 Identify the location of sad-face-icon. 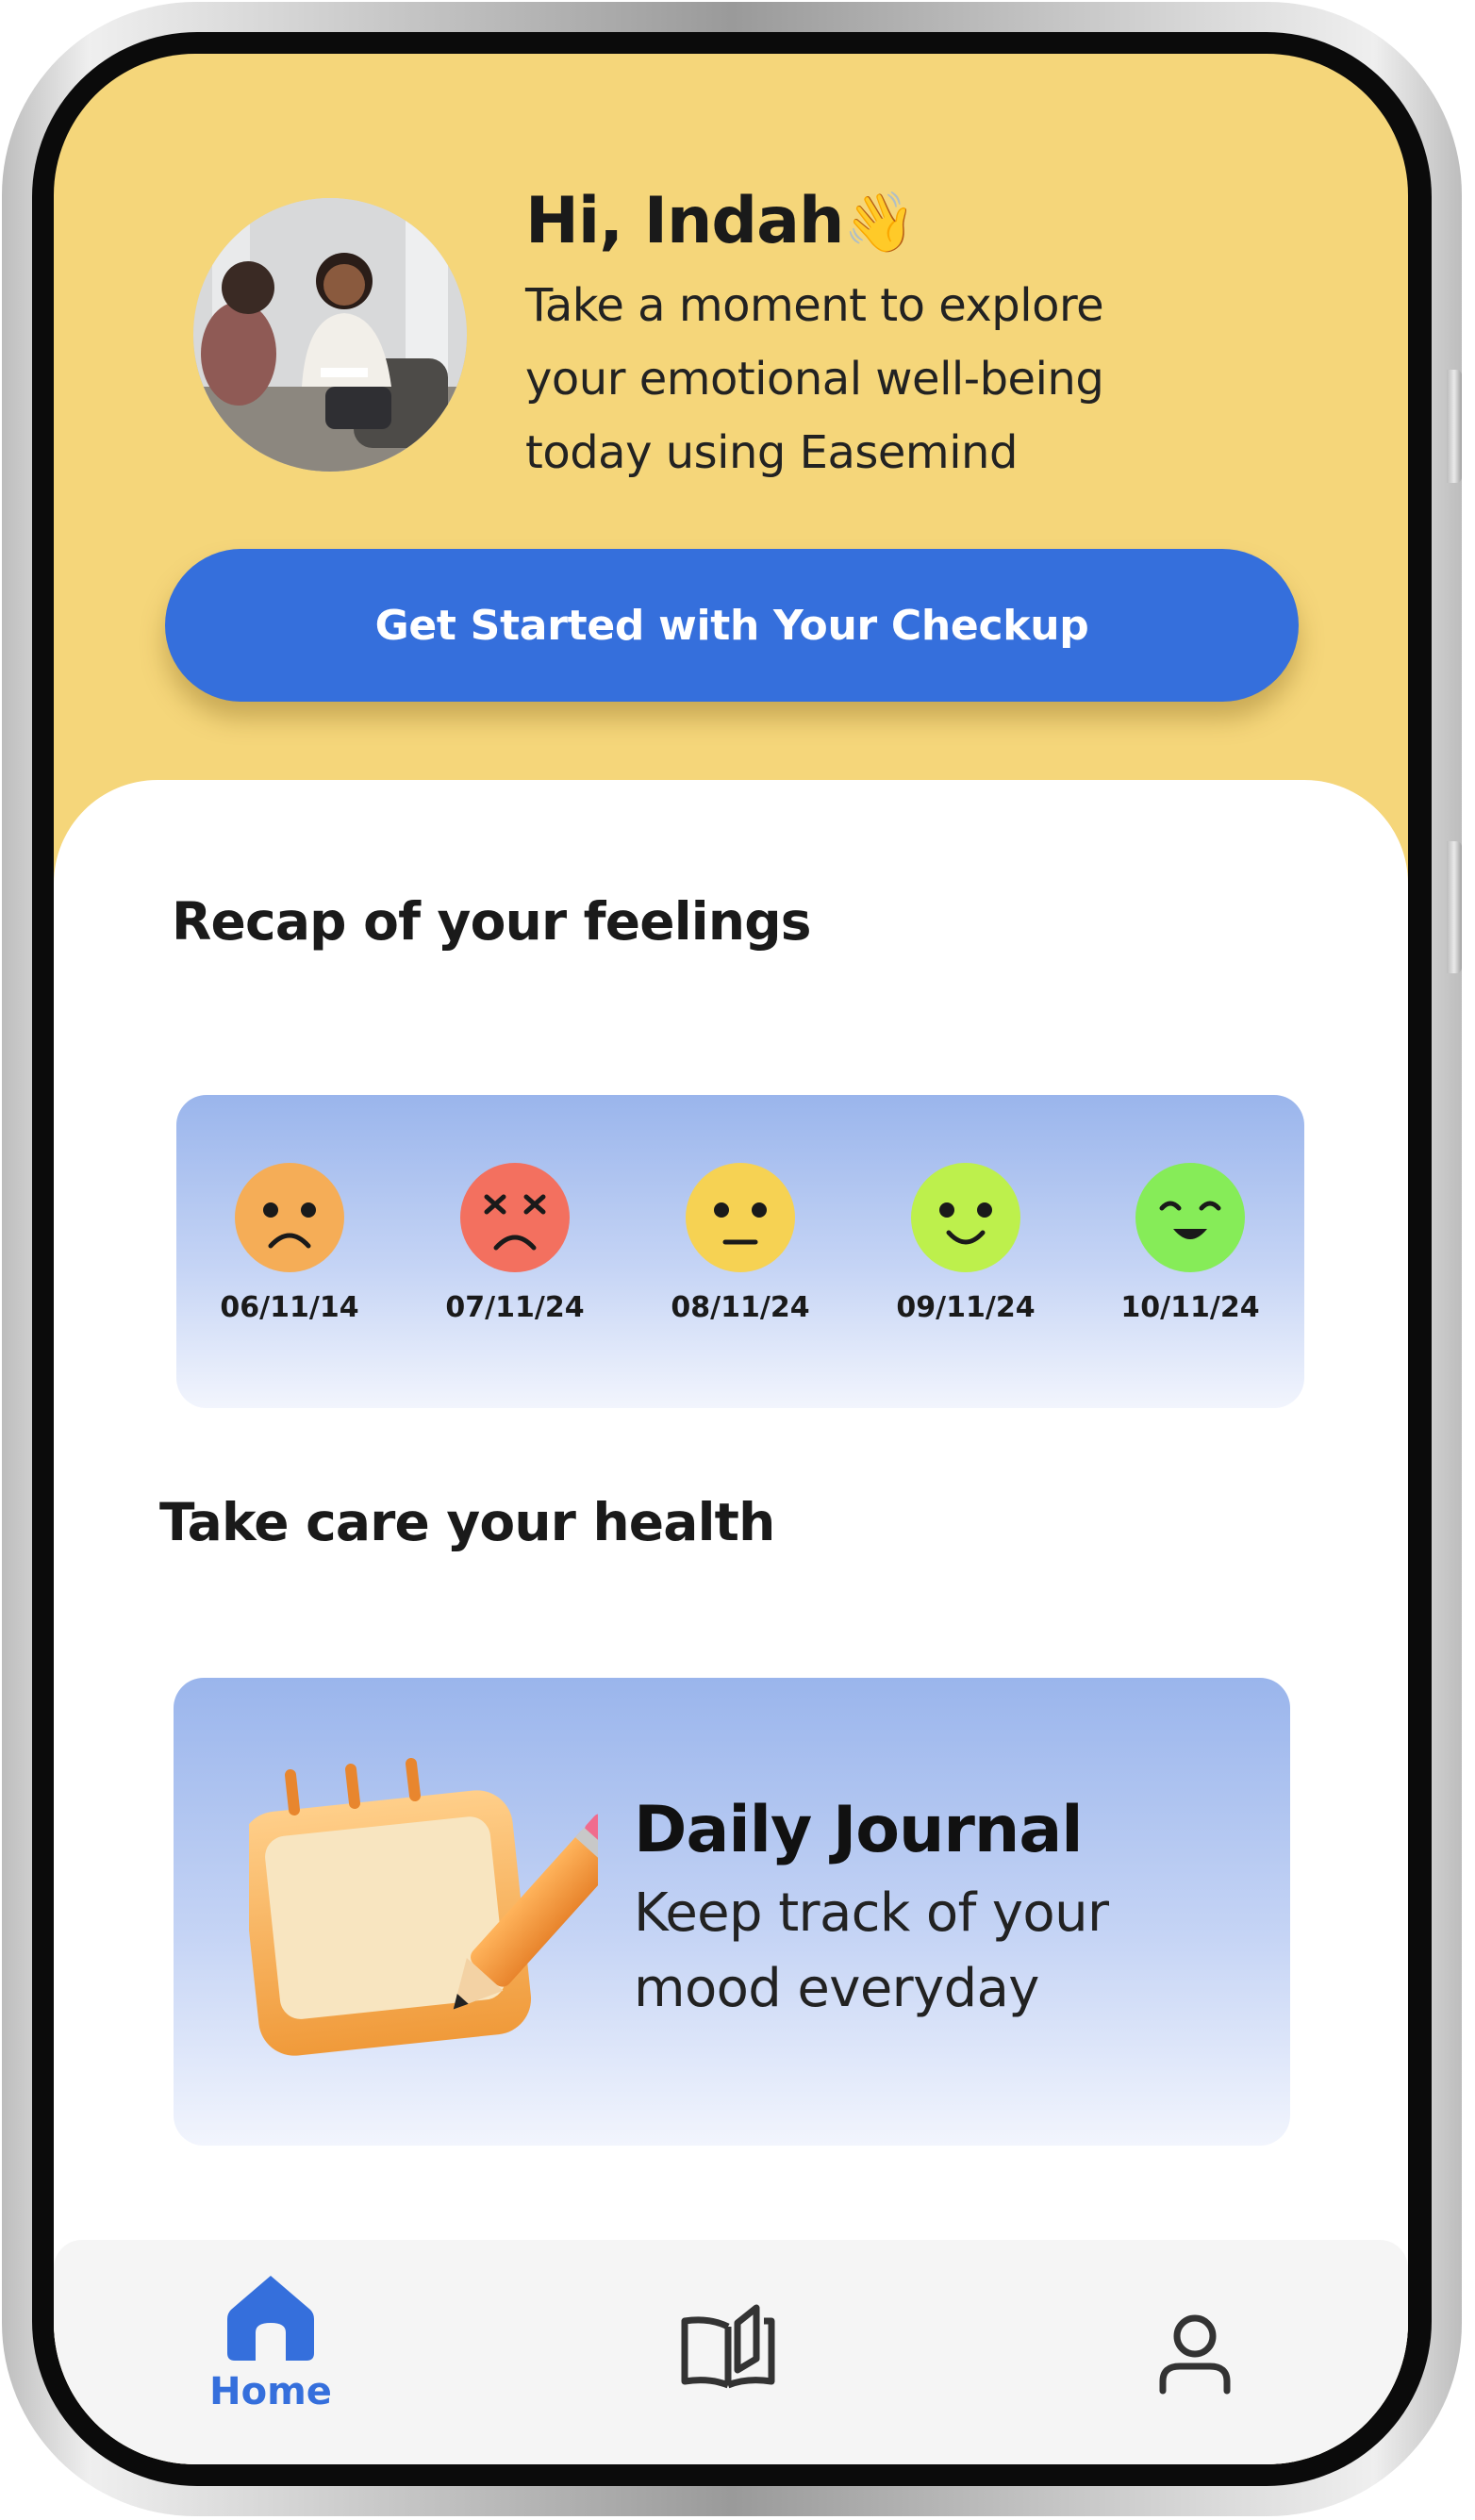
(289, 1217).